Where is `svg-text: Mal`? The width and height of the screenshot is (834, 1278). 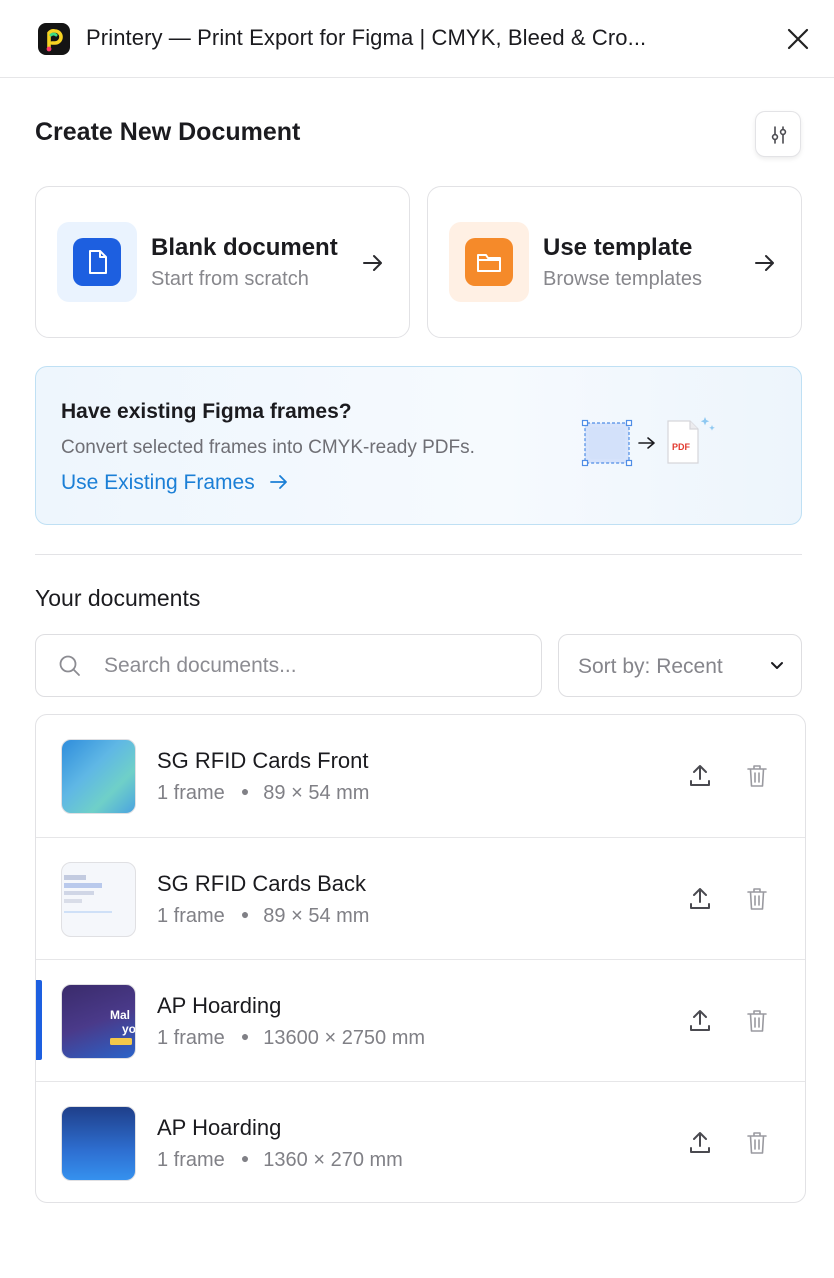 svg-text: Mal is located at coordinates (120, 1015).